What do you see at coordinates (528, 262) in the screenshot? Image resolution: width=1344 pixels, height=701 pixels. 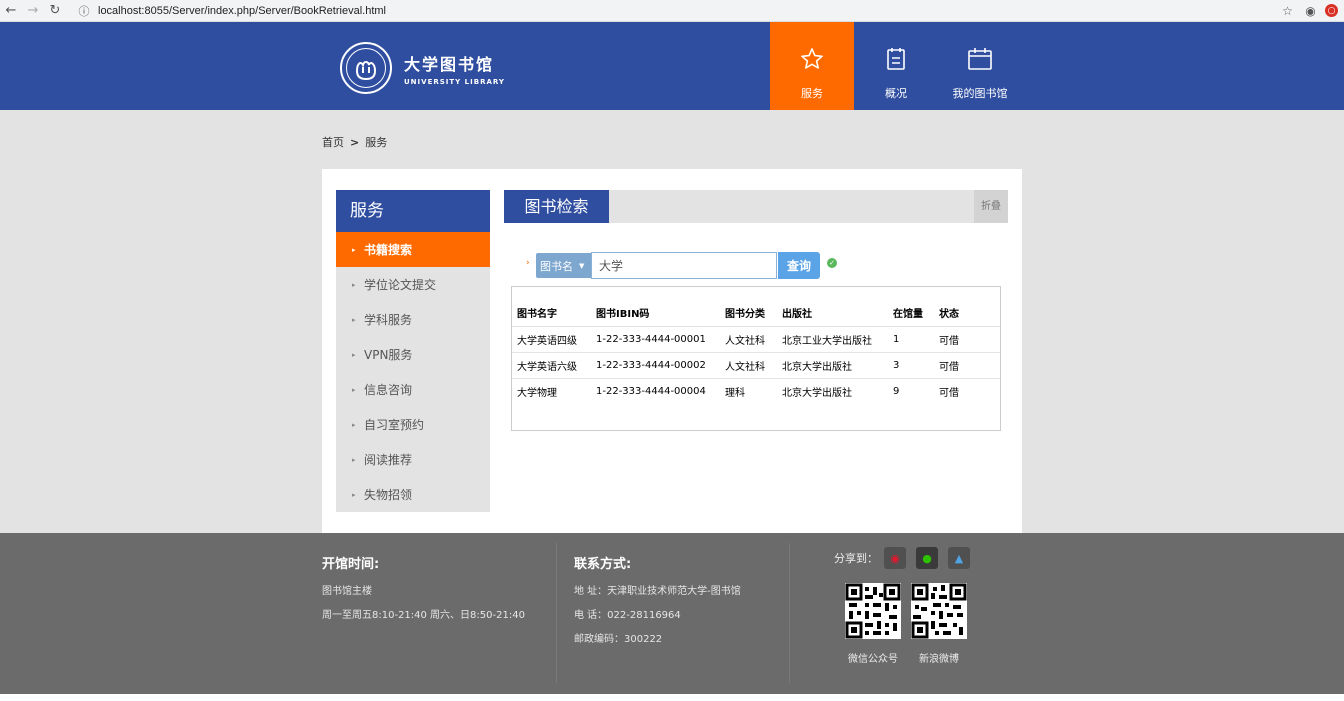 I see `arrow-icon: ›` at bounding box center [528, 262].